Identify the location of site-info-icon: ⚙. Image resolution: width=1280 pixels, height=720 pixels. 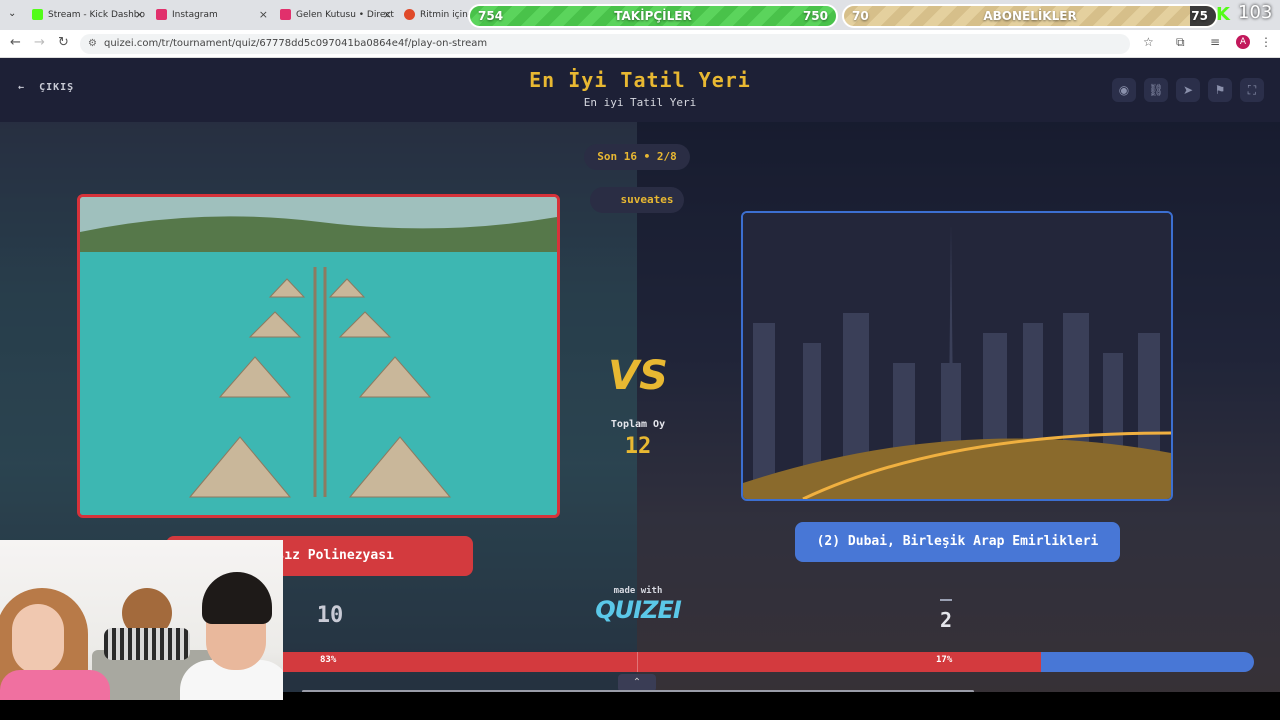
(92, 44).